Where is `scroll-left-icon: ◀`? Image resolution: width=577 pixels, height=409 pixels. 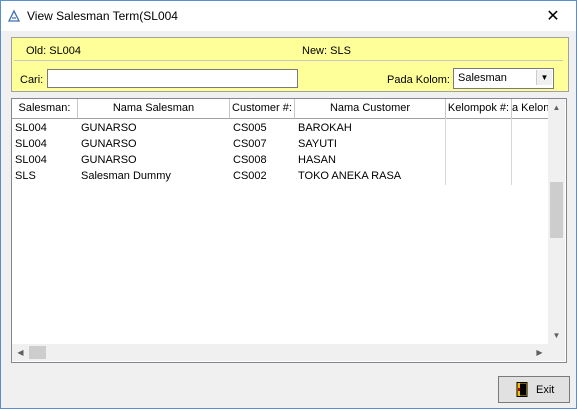
scroll-left-icon: ◀ is located at coordinates (20, 352).